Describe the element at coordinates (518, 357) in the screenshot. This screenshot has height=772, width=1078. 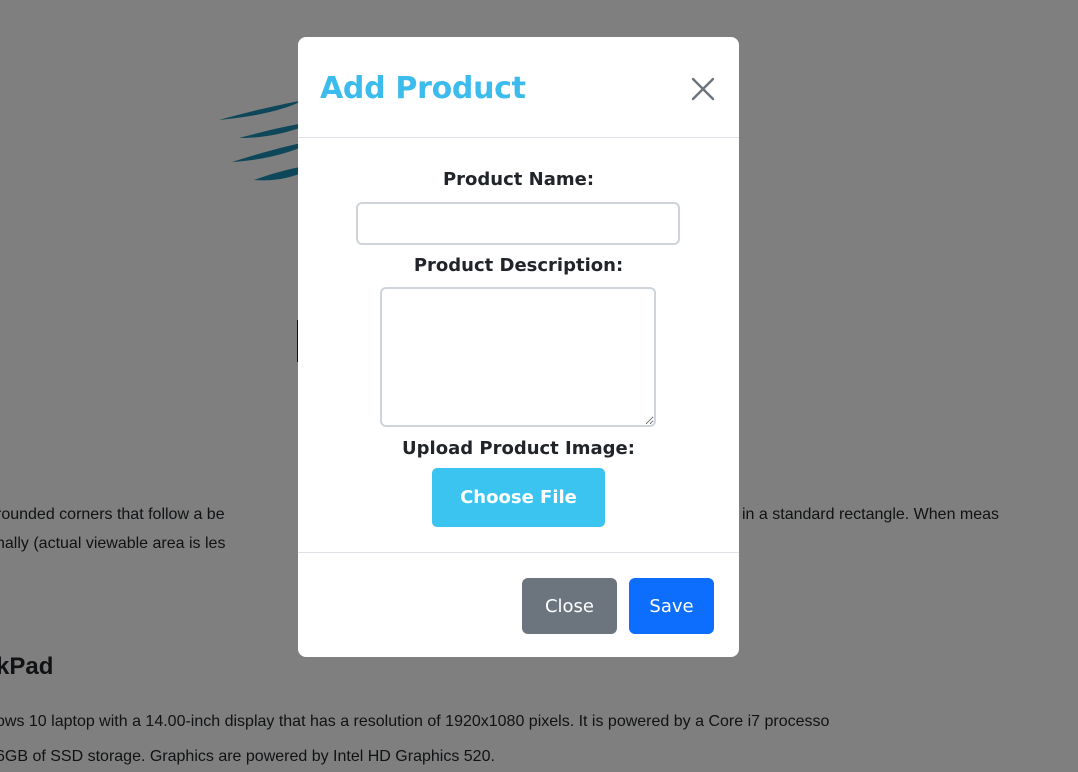
I see `product-description-textarea` at that location.